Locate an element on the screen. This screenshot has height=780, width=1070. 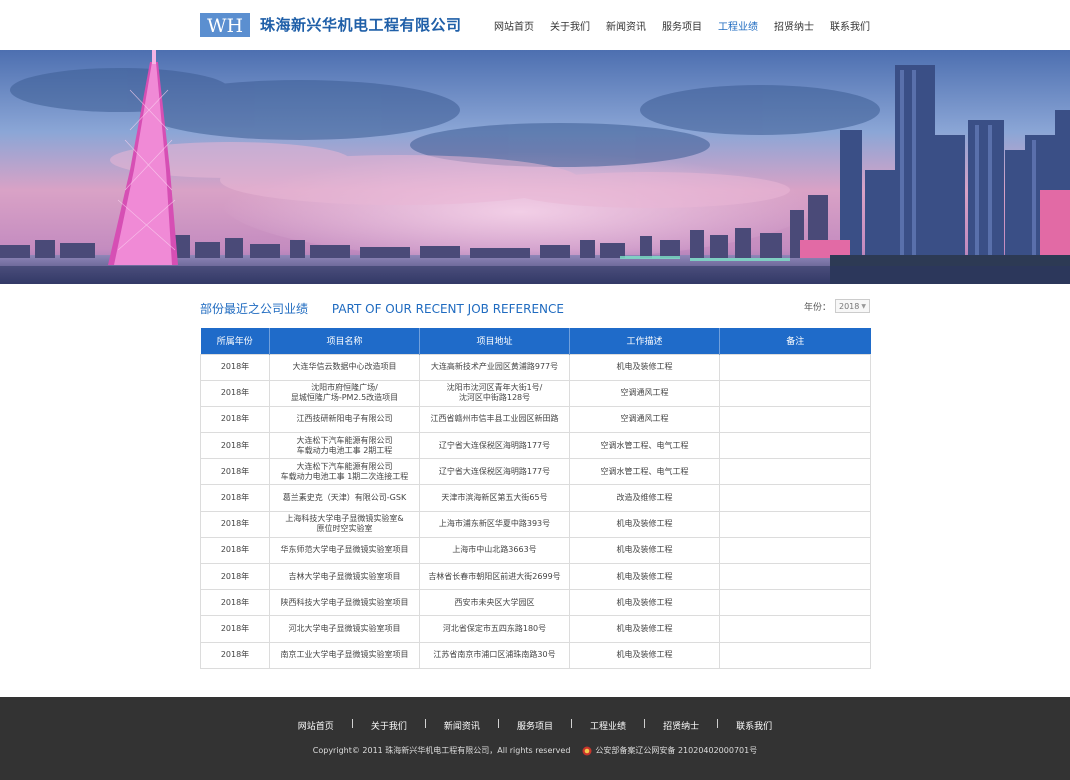
table-cell: 沈阳市府恒隆广场/显城恒隆广场-PM2.5改造项目 is located at coordinates (344, 393).